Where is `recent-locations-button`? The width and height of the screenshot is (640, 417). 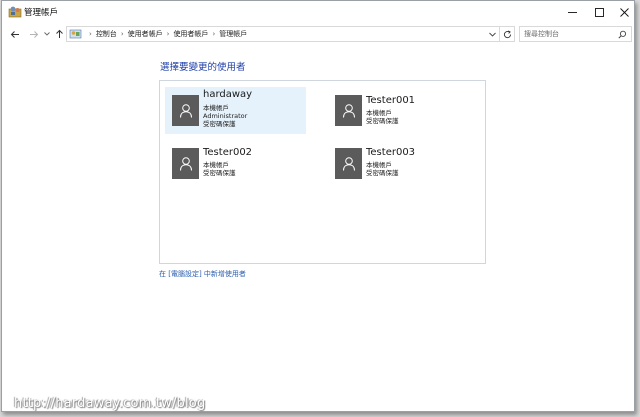 recent-locations-button is located at coordinates (47, 34).